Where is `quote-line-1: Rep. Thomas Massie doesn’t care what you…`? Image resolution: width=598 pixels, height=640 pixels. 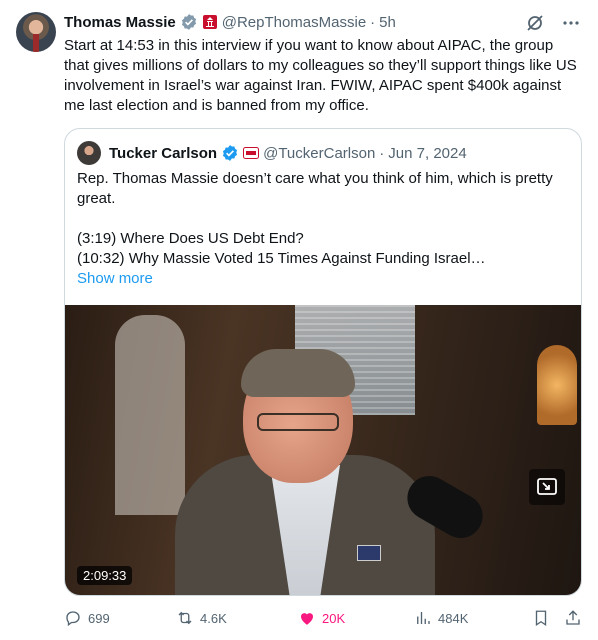 quote-line-1: Rep. Thomas Massie doesn’t care what you… is located at coordinates (315, 188).